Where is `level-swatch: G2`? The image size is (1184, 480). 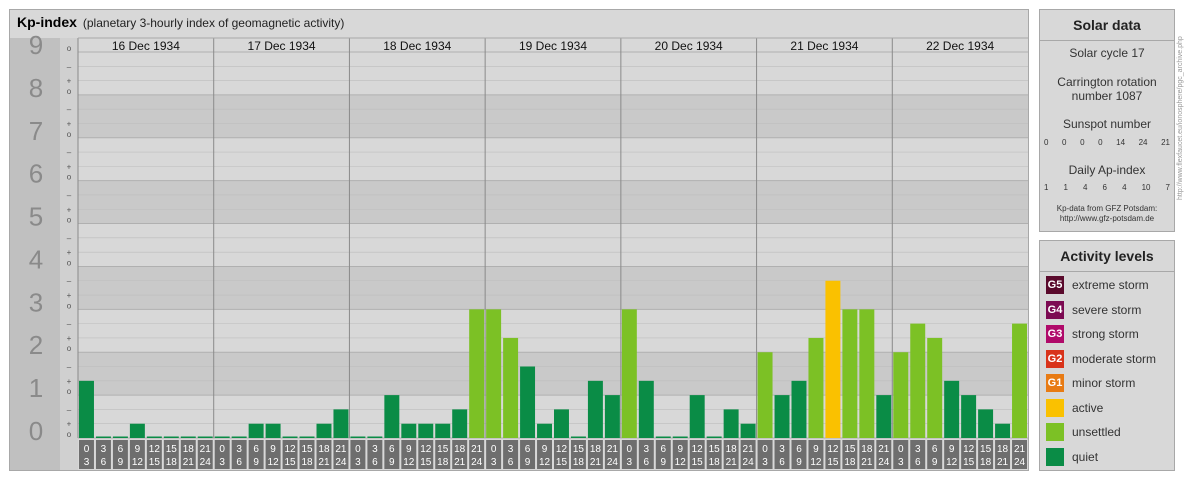 level-swatch: G2 is located at coordinates (1055, 358).